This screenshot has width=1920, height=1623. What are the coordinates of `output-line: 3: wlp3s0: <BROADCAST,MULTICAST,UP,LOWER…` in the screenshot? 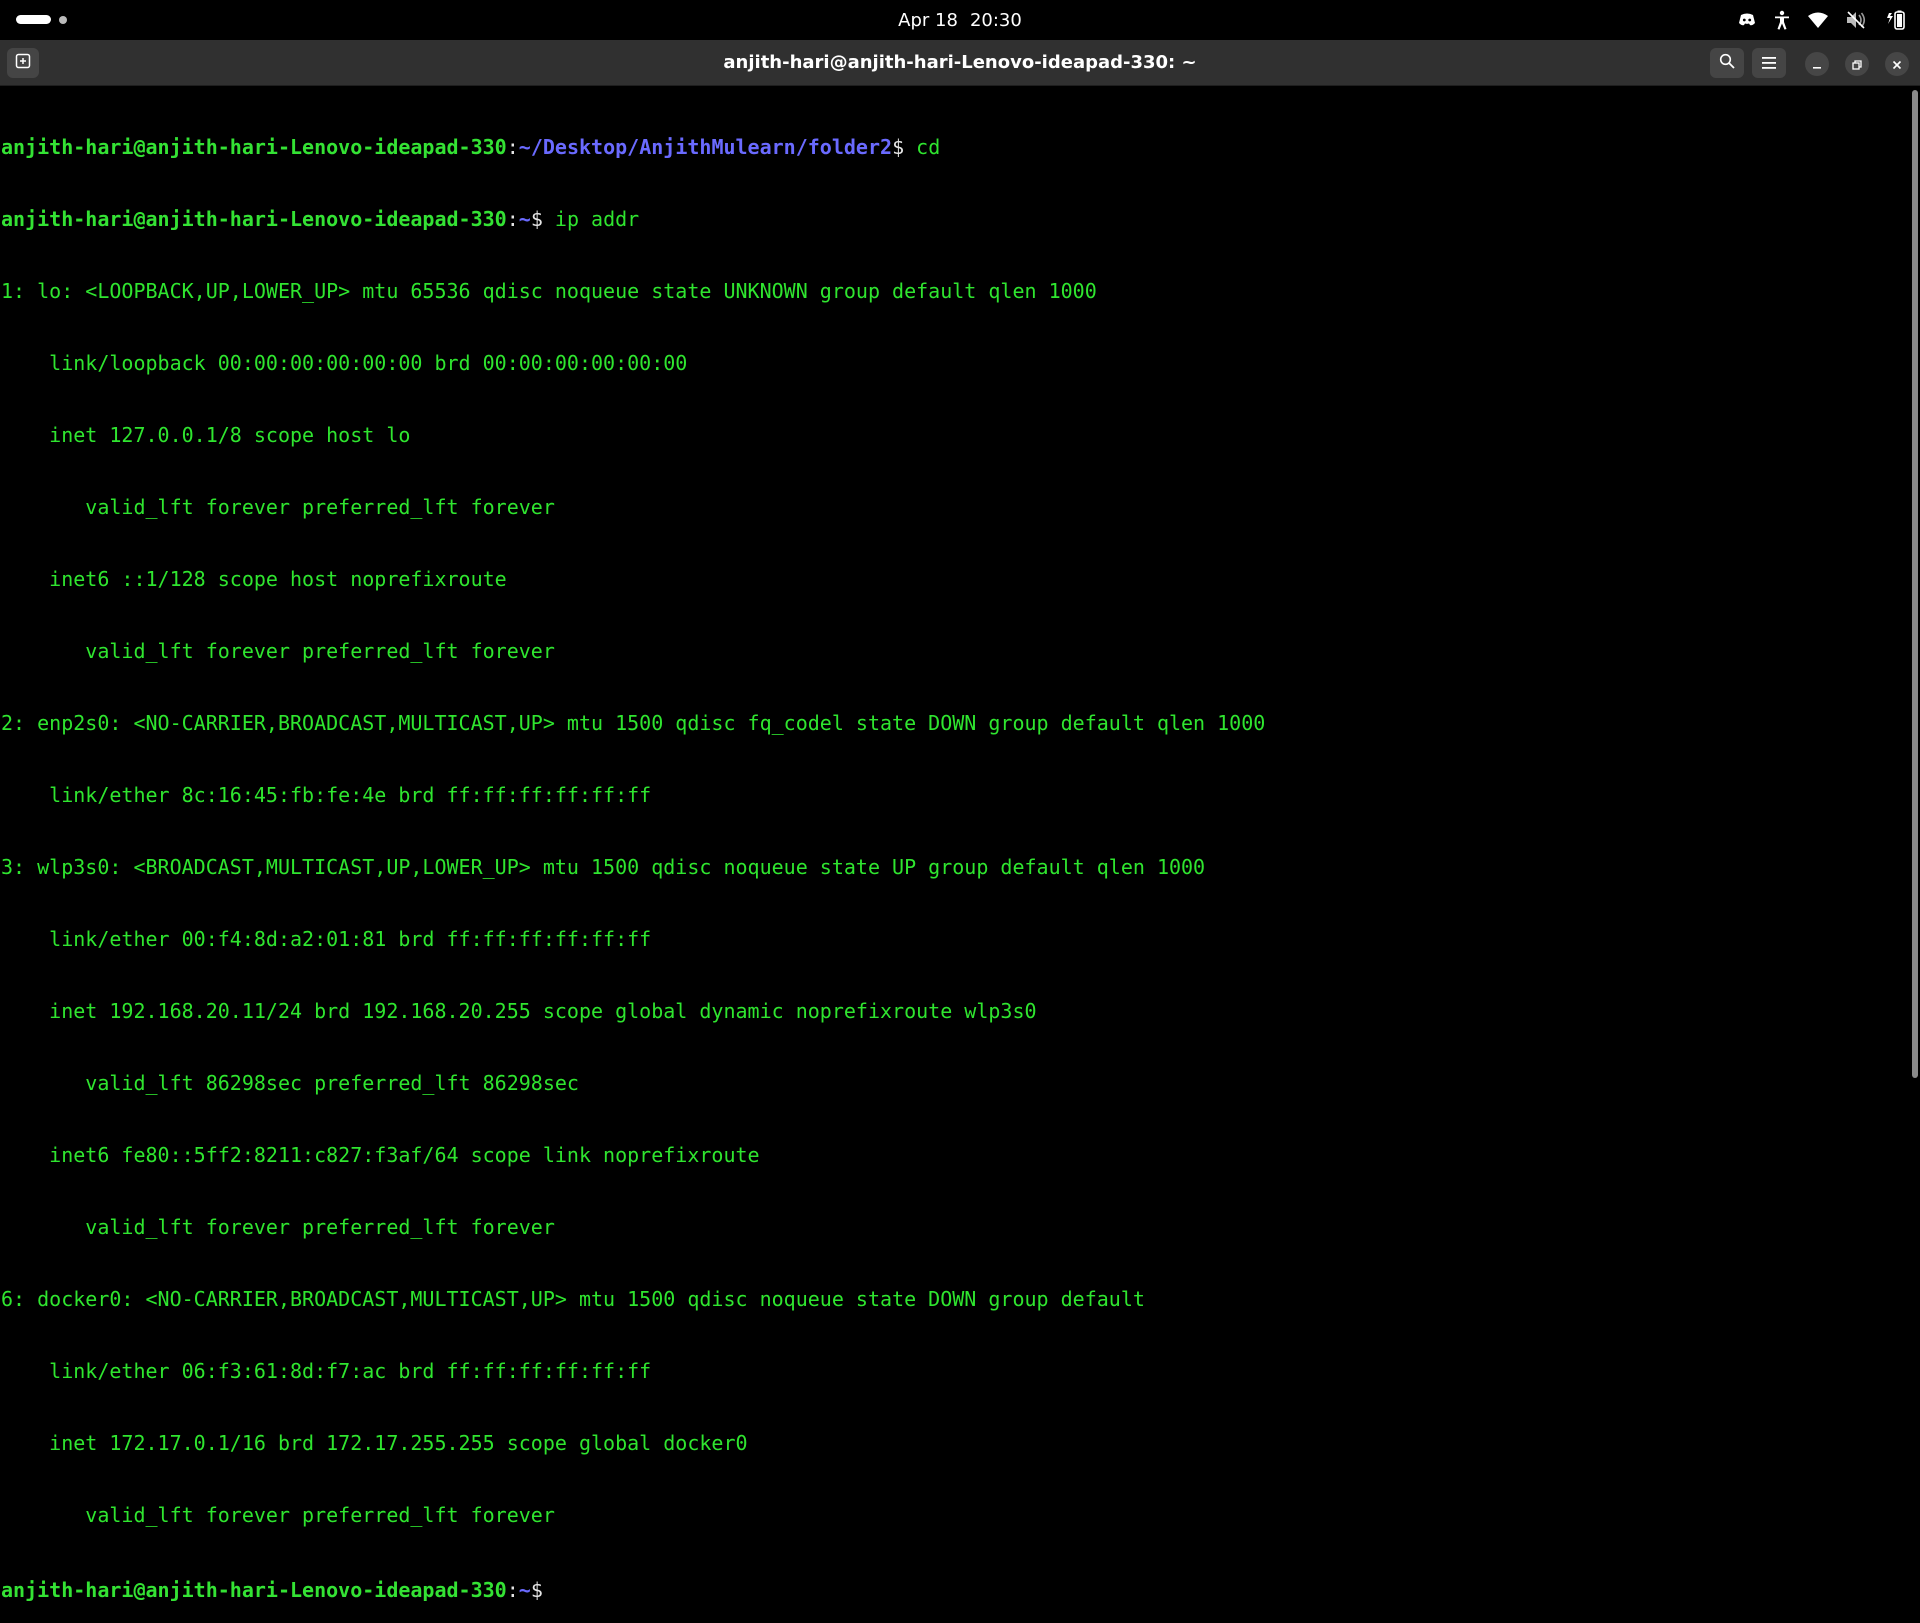 It's located at (603, 867).